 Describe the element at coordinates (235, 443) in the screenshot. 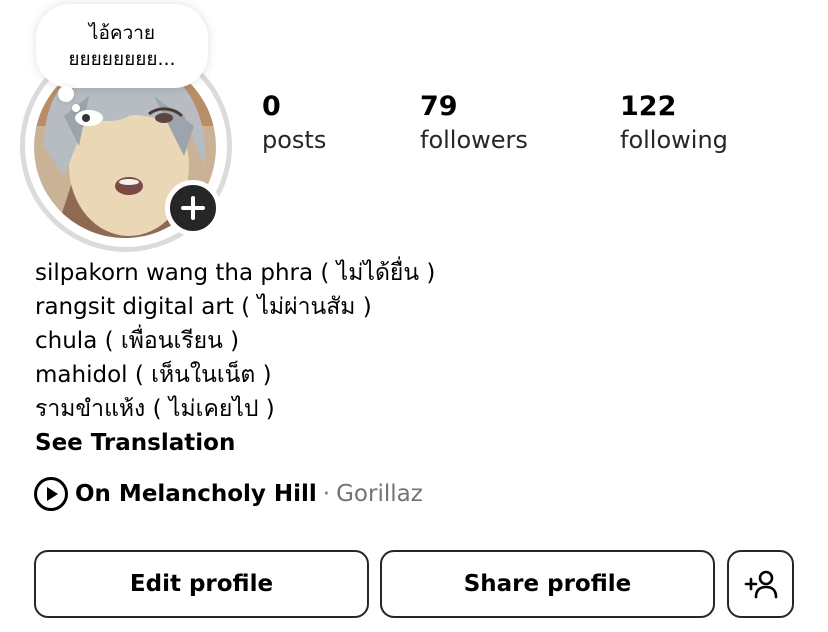

I see `see-translation-link: See Translation` at that location.